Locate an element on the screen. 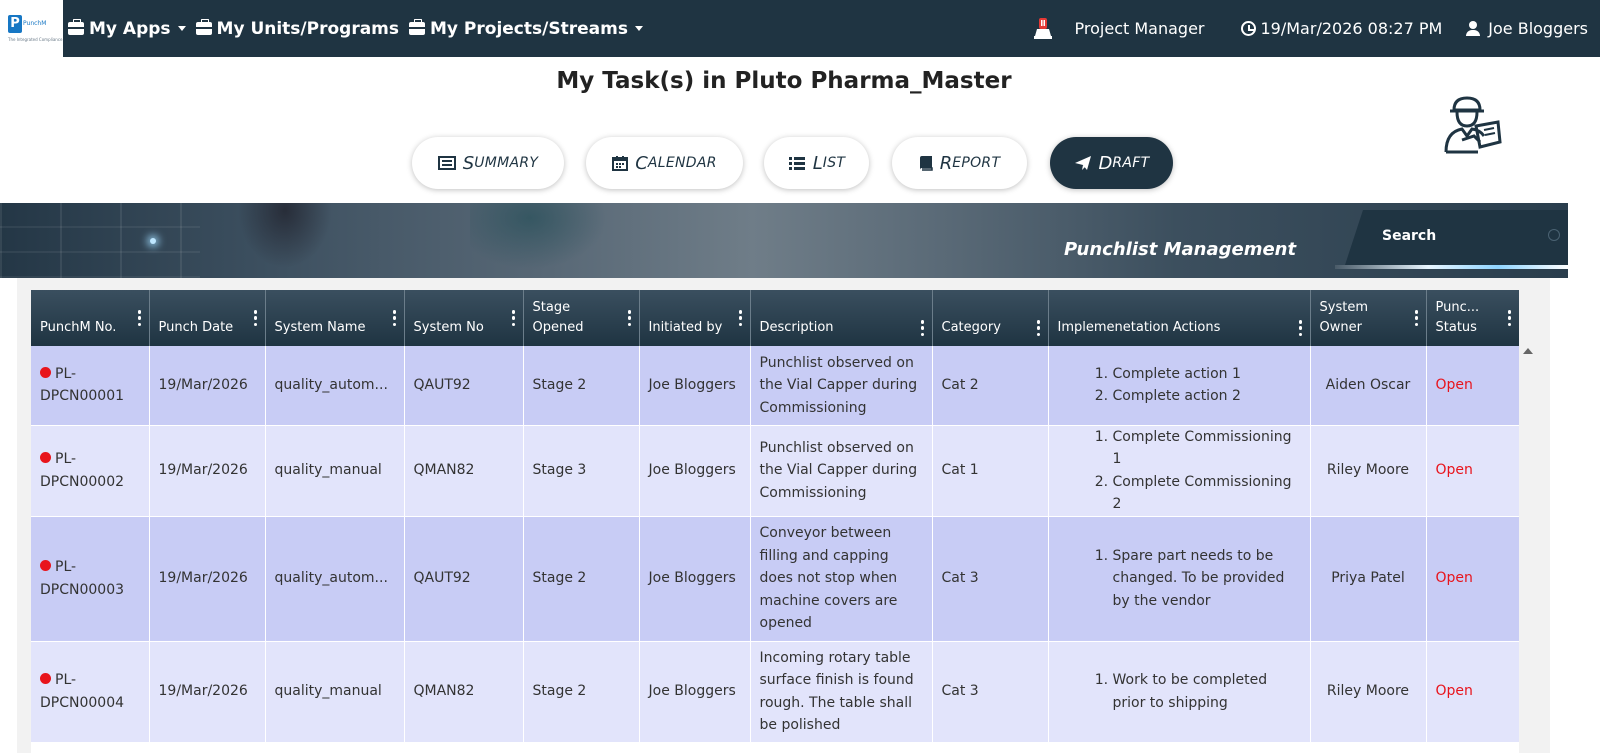 The height and width of the screenshot is (753, 1600). menu-my-projects-streams: My Projects/Streams is located at coordinates (526, 29).